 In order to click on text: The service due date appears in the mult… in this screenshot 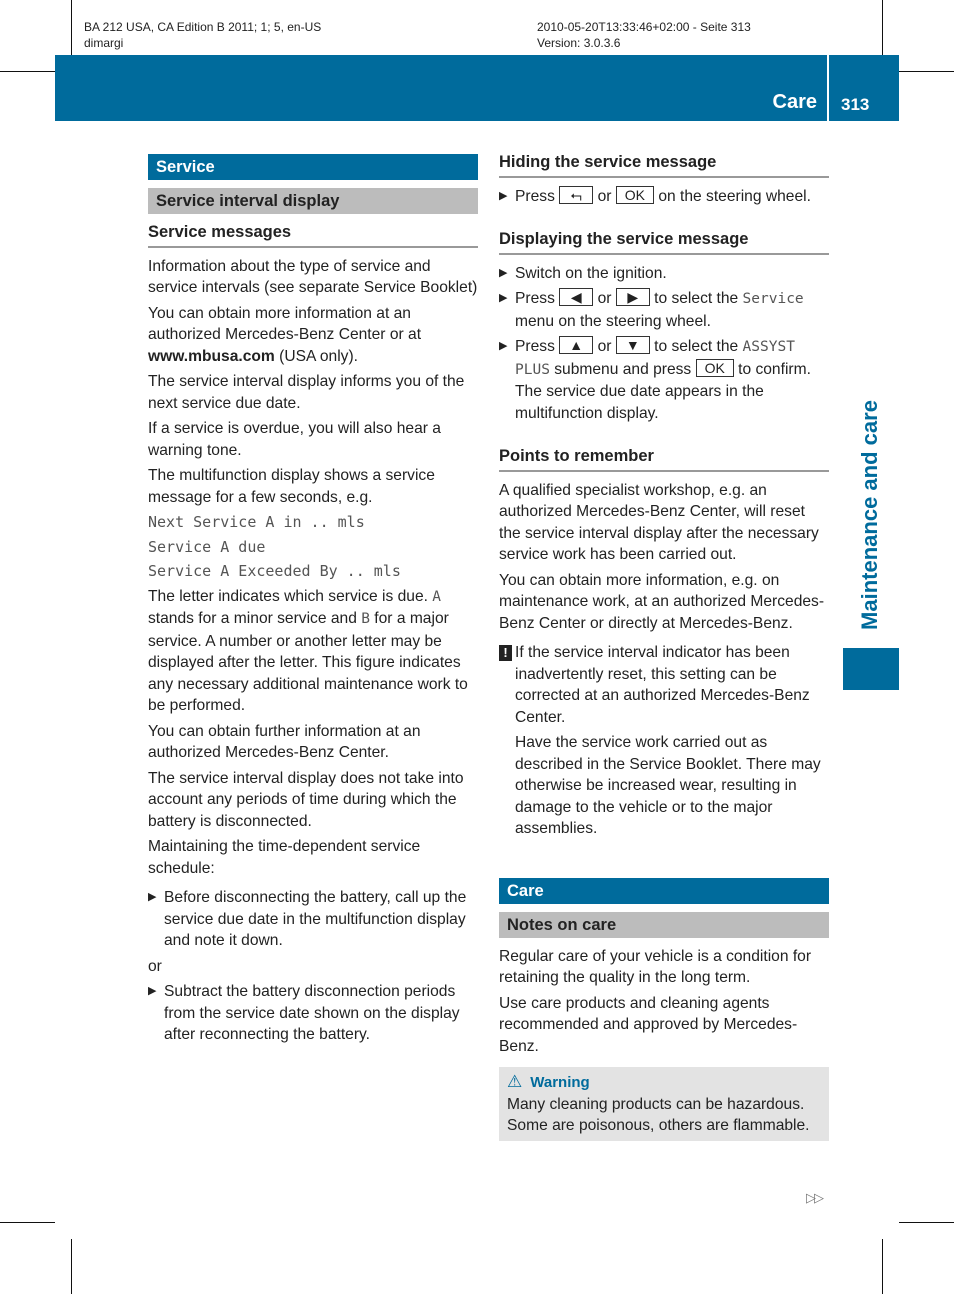, I will do `click(639, 402)`.